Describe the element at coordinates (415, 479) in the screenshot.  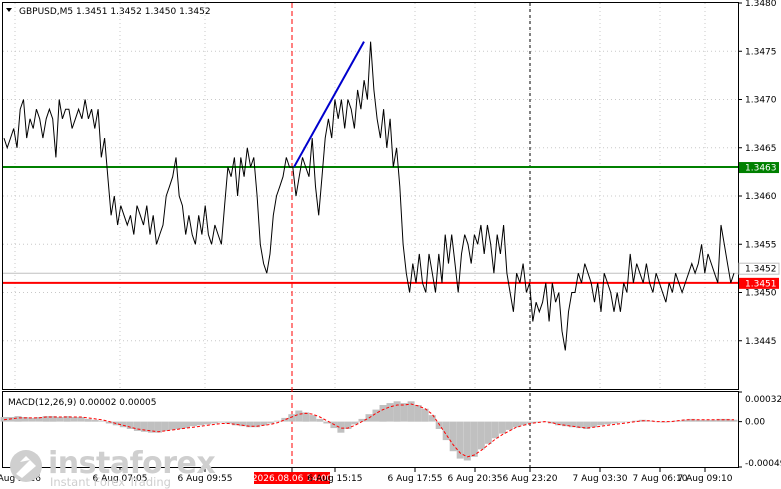
I see `x-tick-label: 6 Aug 17:55` at that location.